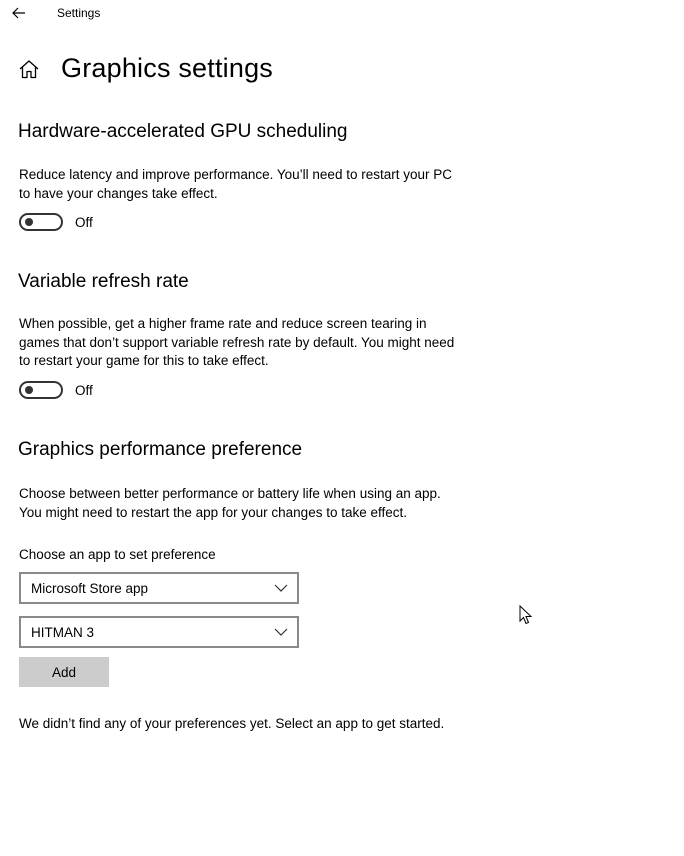  What do you see at coordinates (41, 222) in the screenshot?
I see `gpu-scheduling-toggle` at bounding box center [41, 222].